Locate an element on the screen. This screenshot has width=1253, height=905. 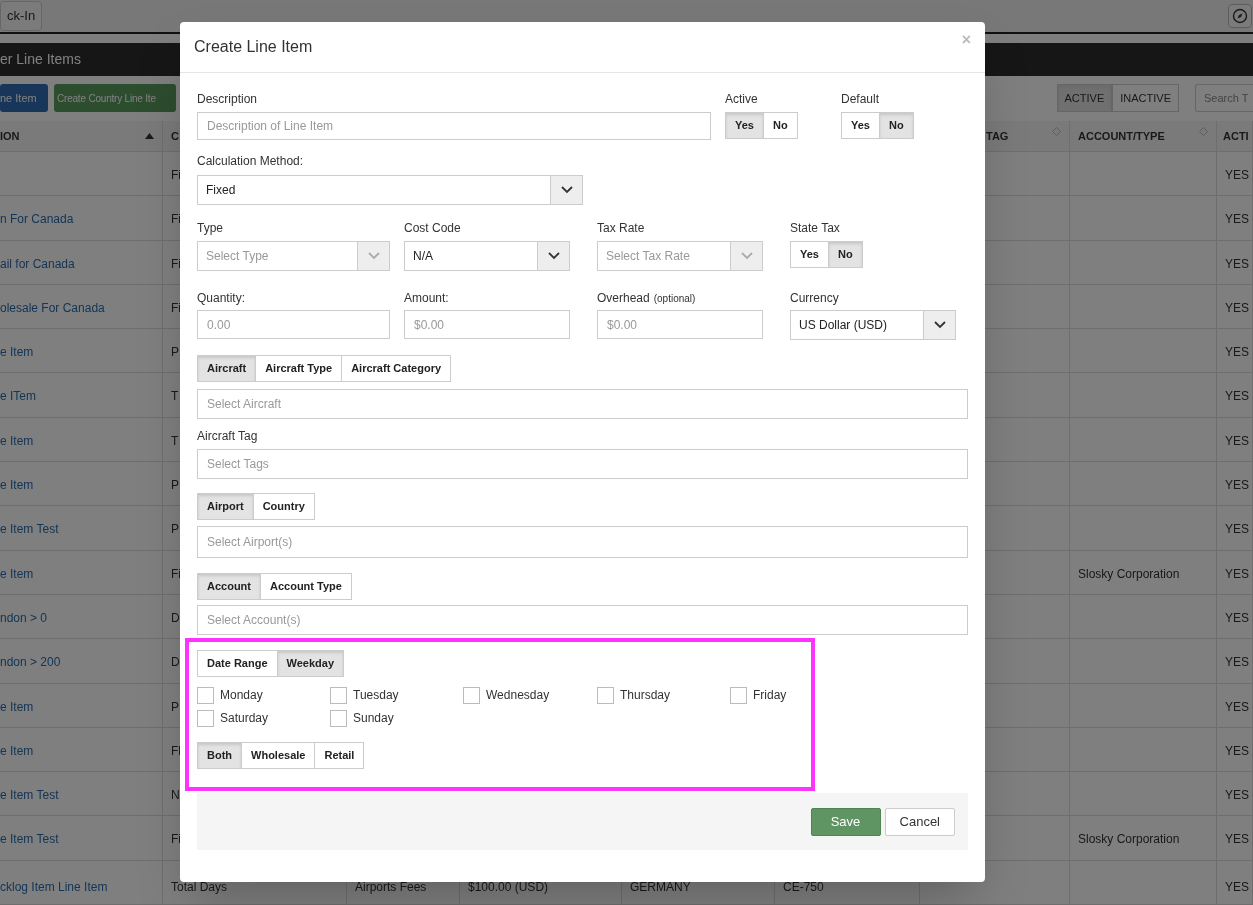
toggle-button: Aircraft Category is located at coordinates (396, 368).